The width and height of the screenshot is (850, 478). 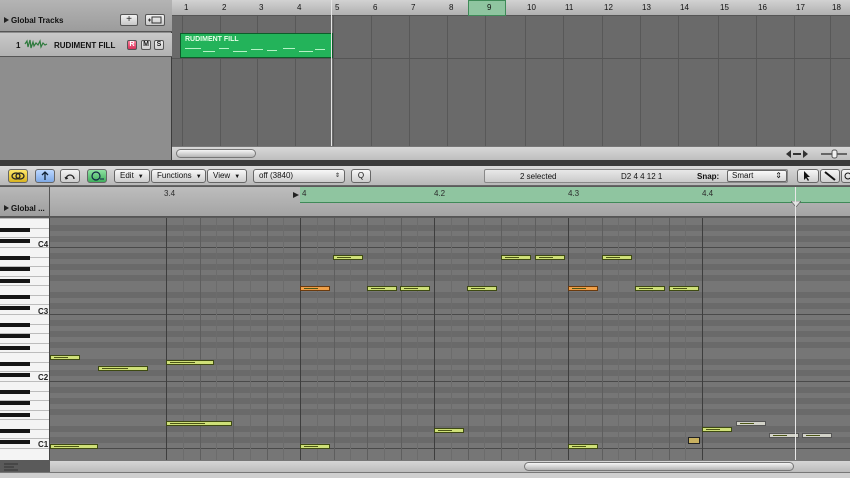 What do you see at coordinates (18, 176) in the screenshot?
I see `link-button` at bounding box center [18, 176].